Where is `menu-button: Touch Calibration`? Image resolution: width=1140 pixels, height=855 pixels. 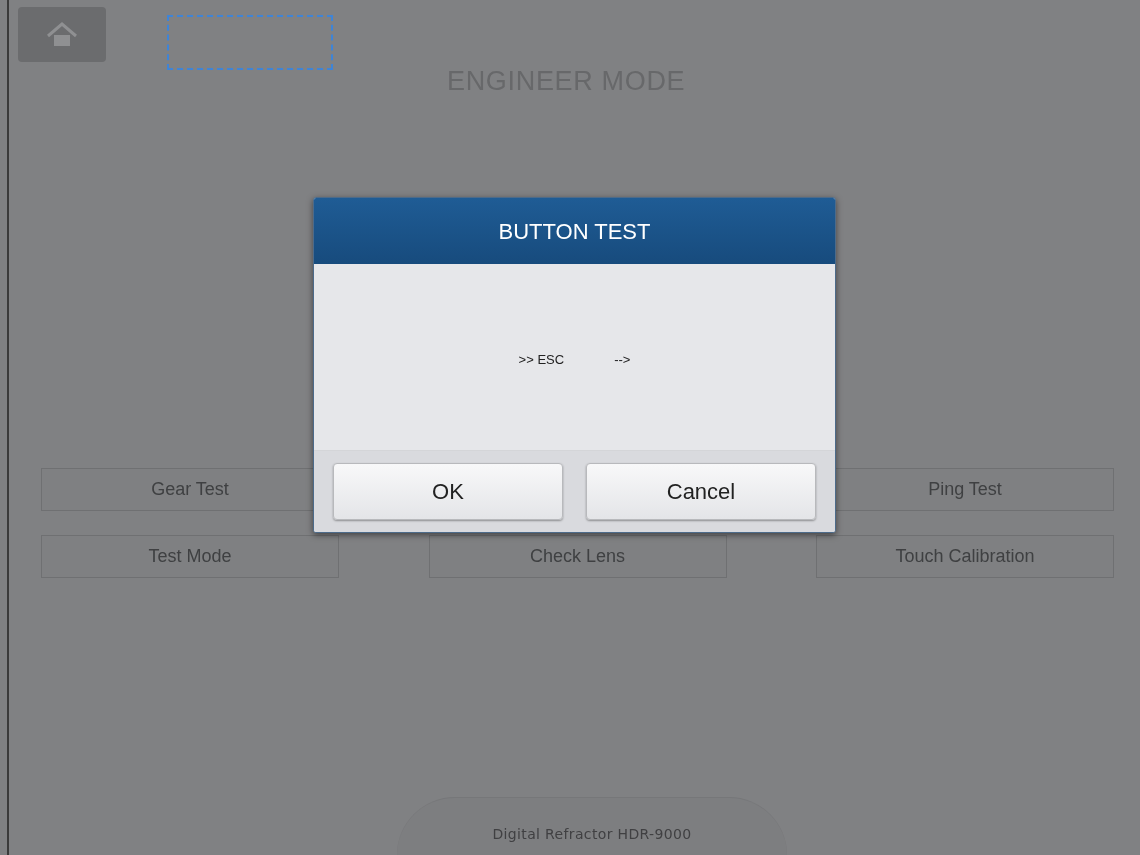 menu-button: Touch Calibration is located at coordinates (965, 556).